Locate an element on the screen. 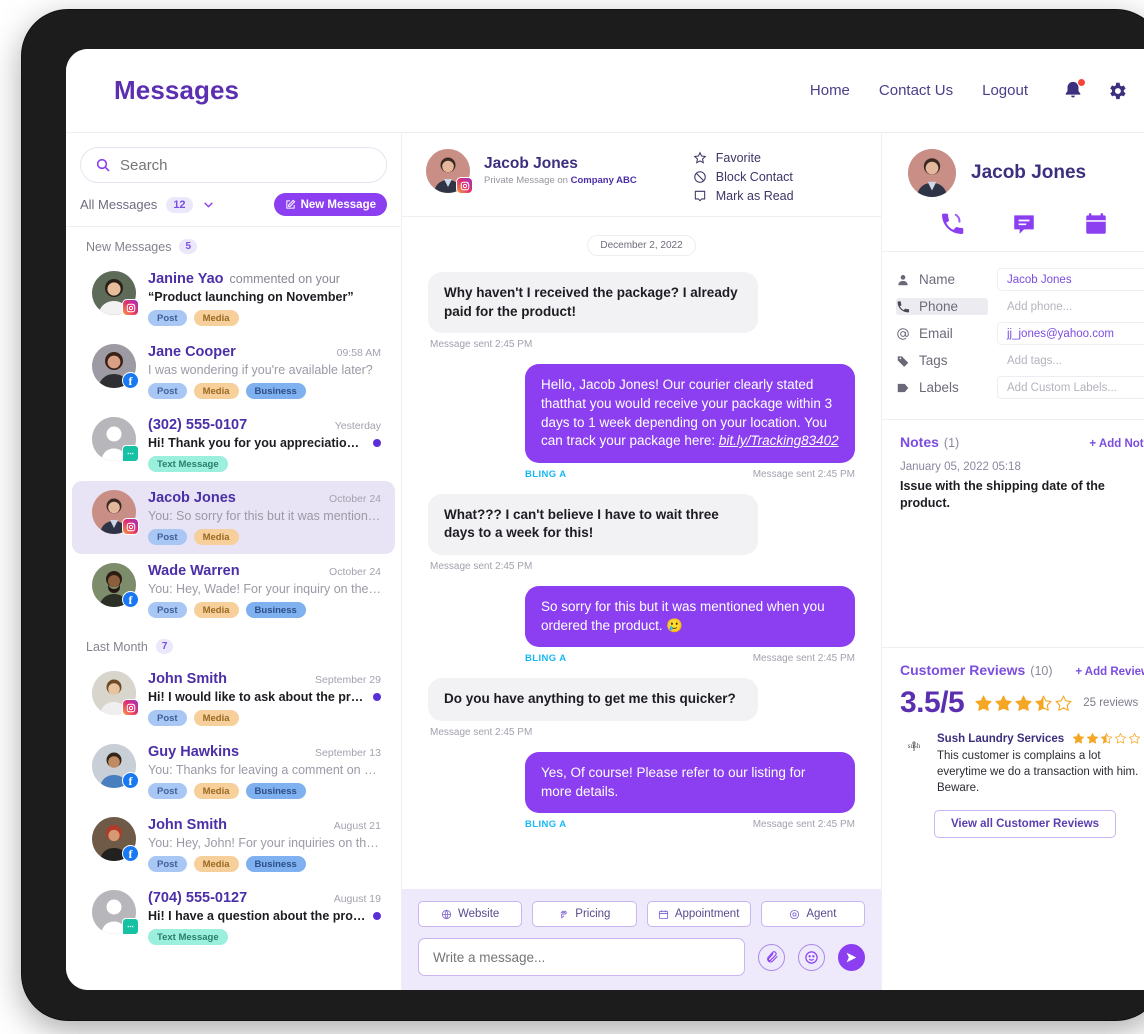 This screenshot has width=1144, height=1034. block-contact-action: Block Contact is located at coordinates (743, 177).